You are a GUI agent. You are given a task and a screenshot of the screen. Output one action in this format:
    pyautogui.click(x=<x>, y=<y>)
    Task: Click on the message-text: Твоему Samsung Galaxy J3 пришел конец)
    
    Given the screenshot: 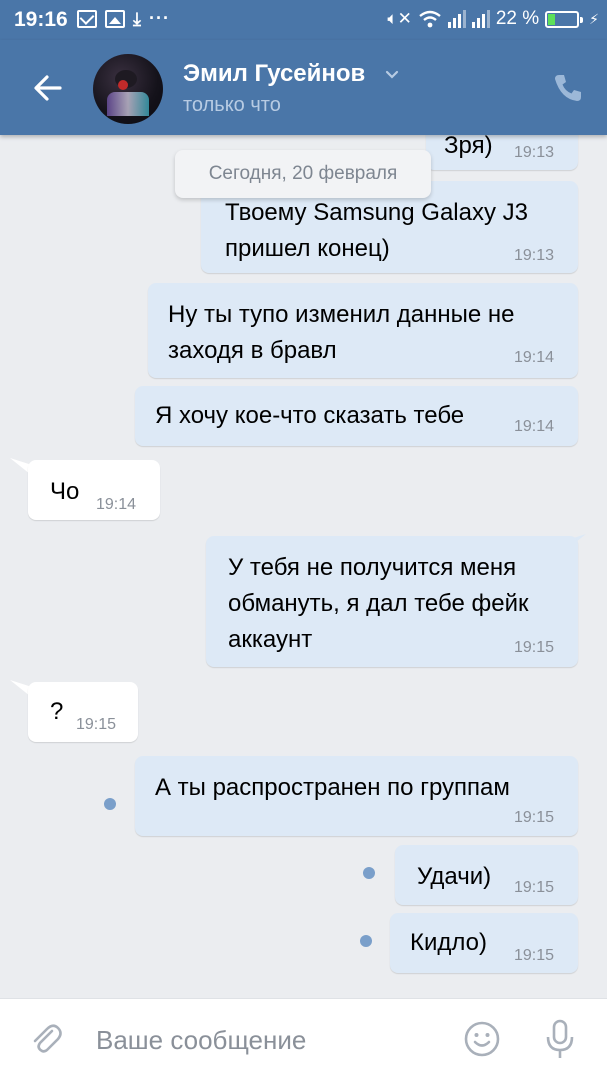 What is the action you would take?
    pyautogui.click(x=376, y=231)
    